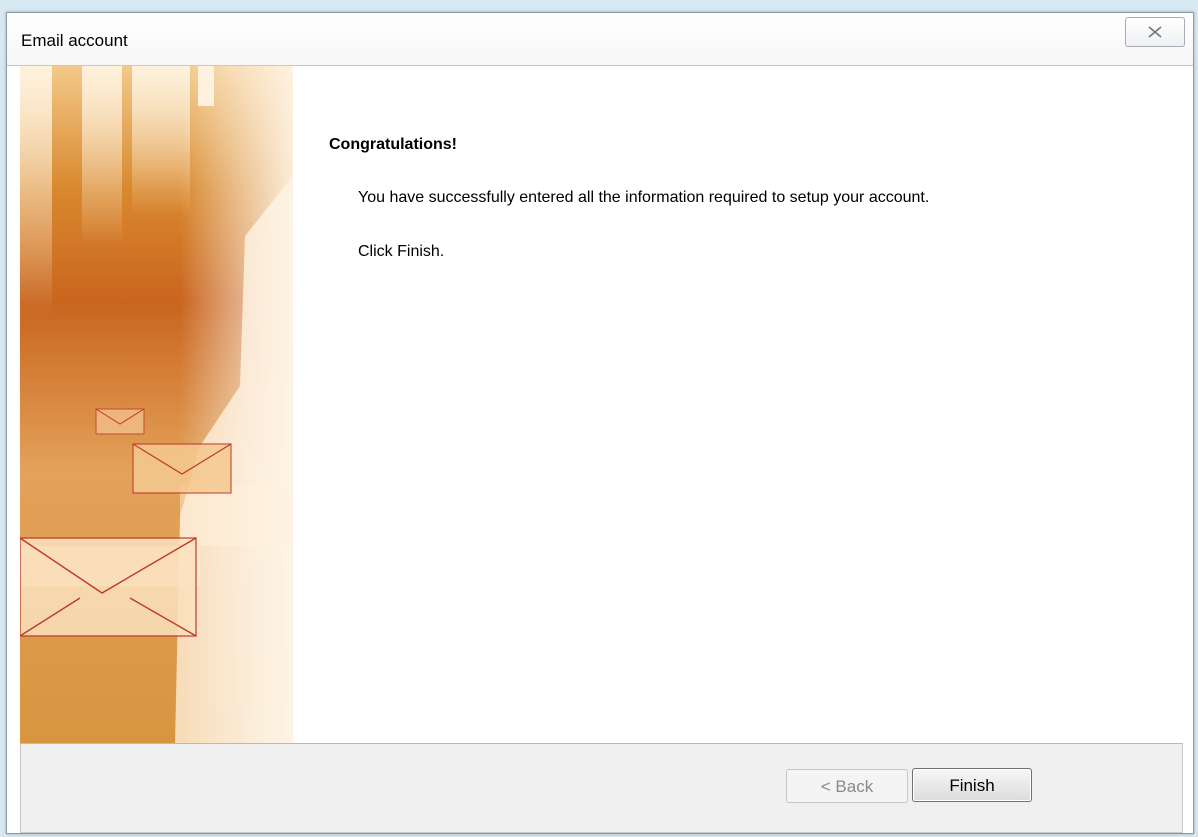 This screenshot has width=1198, height=837. Describe the element at coordinates (182, 468) in the screenshot. I see `envelope-medium` at that location.